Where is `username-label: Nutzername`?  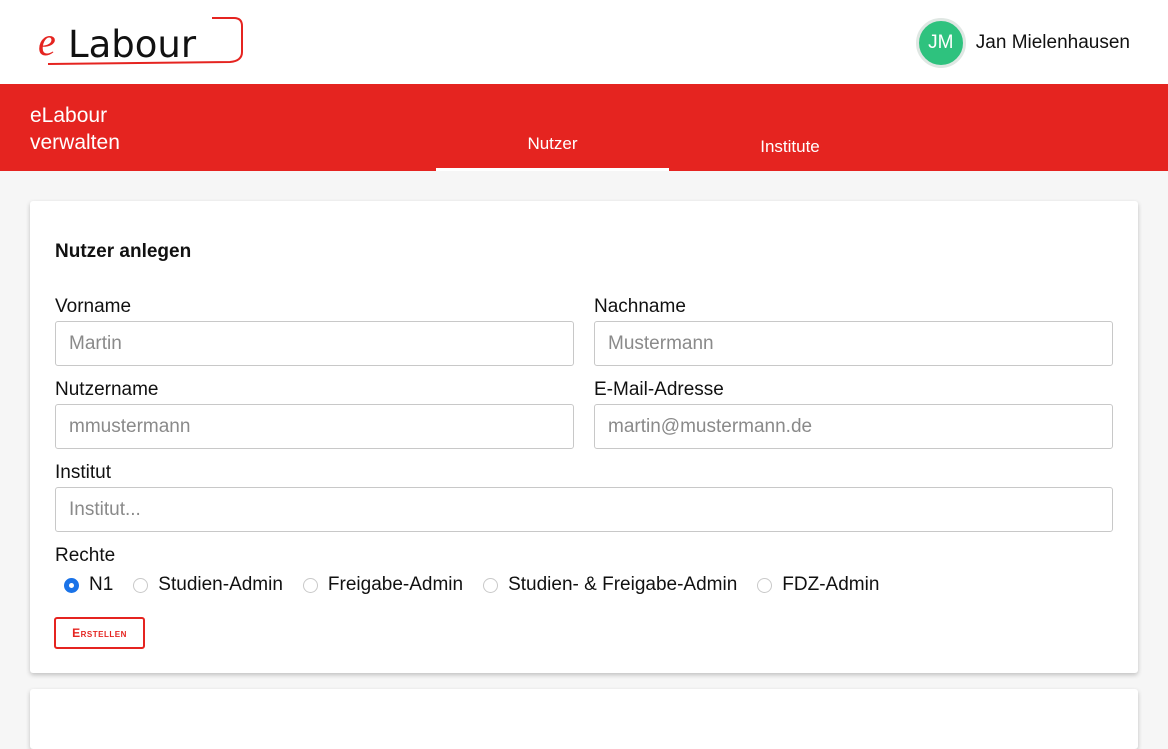 username-label: Nutzername is located at coordinates (107, 389).